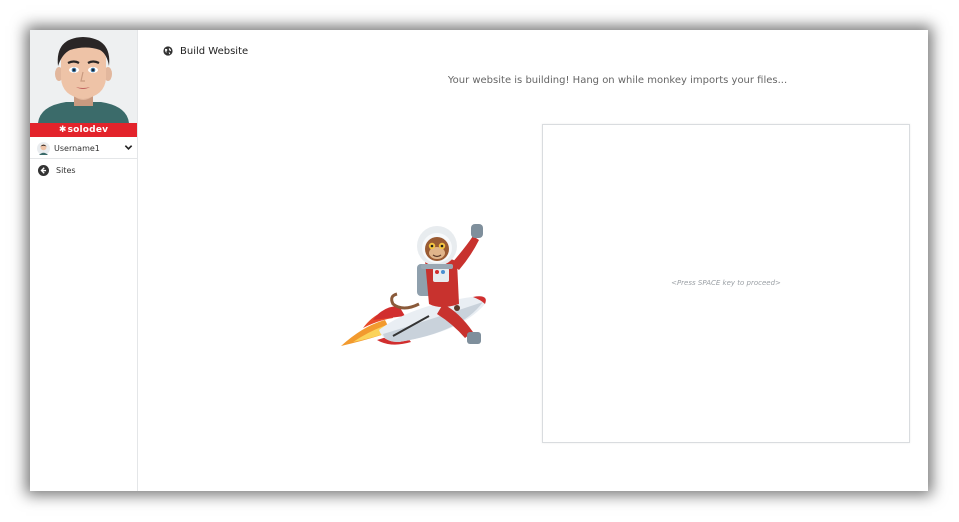 This screenshot has height=522, width=959. What do you see at coordinates (43, 148) in the screenshot?
I see `user-avatar-icon` at bounding box center [43, 148].